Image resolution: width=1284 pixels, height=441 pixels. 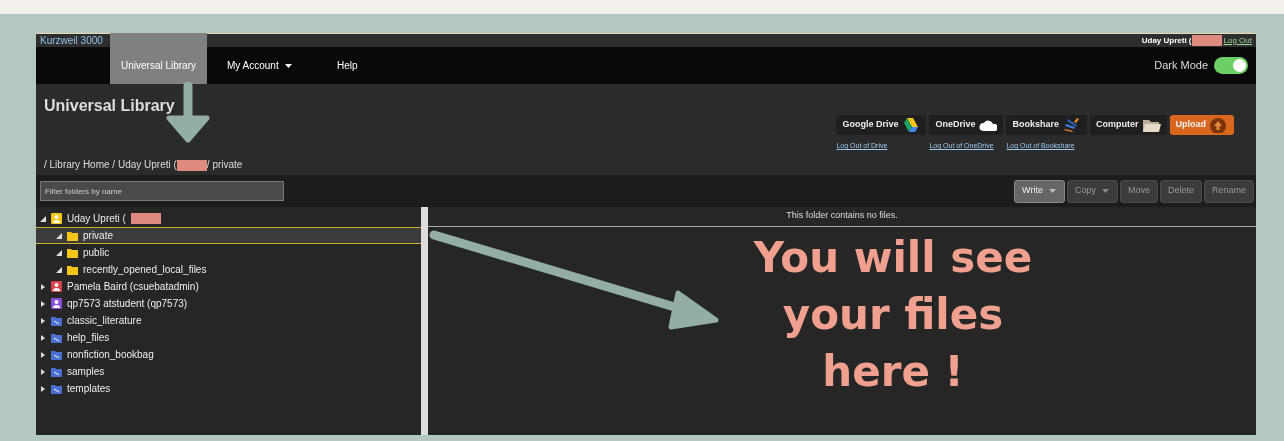 What do you see at coordinates (1237, 40) in the screenshot?
I see `logout-link: Log Out` at bounding box center [1237, 40].